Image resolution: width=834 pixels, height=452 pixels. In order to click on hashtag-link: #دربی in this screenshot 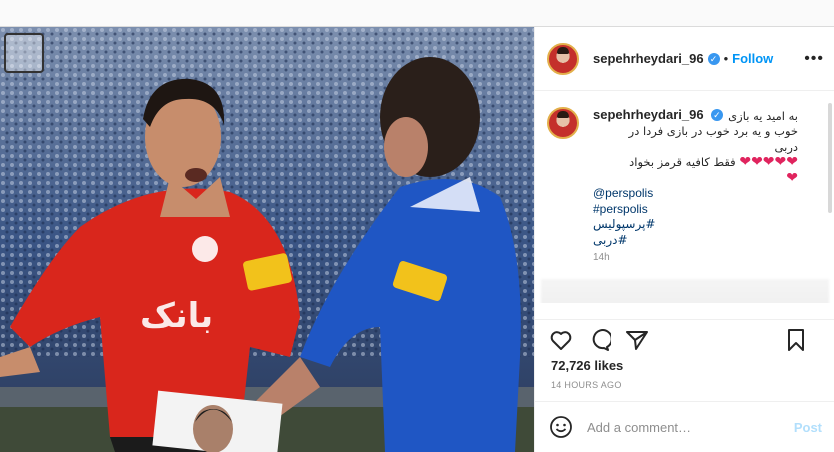, I will do `click(695, 241)`.